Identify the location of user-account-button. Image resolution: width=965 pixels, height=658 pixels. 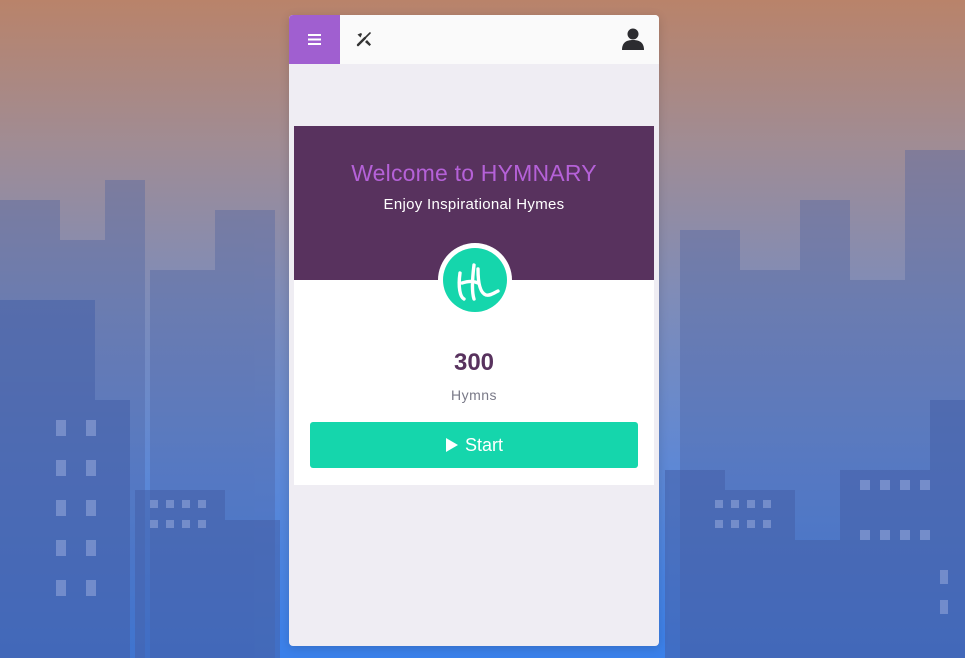
(633, 39).